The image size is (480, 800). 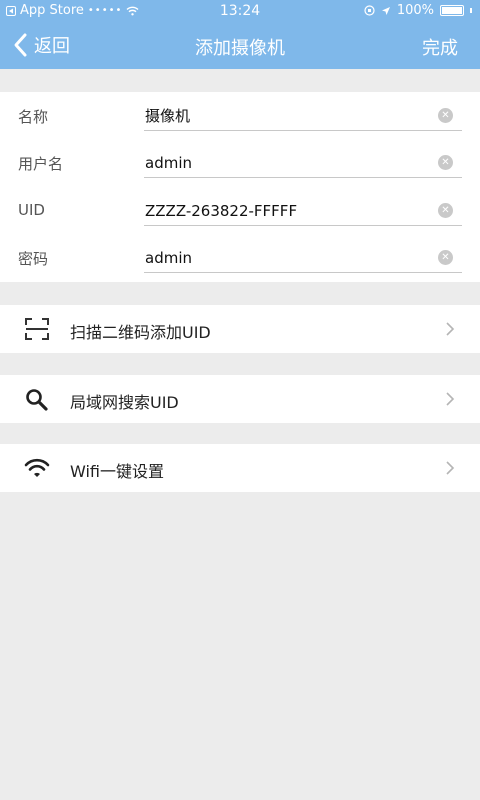 What do you see at coordinates (471, 10) in the screenshot?
I see `battery-tip` at bounding box center [471, 10].